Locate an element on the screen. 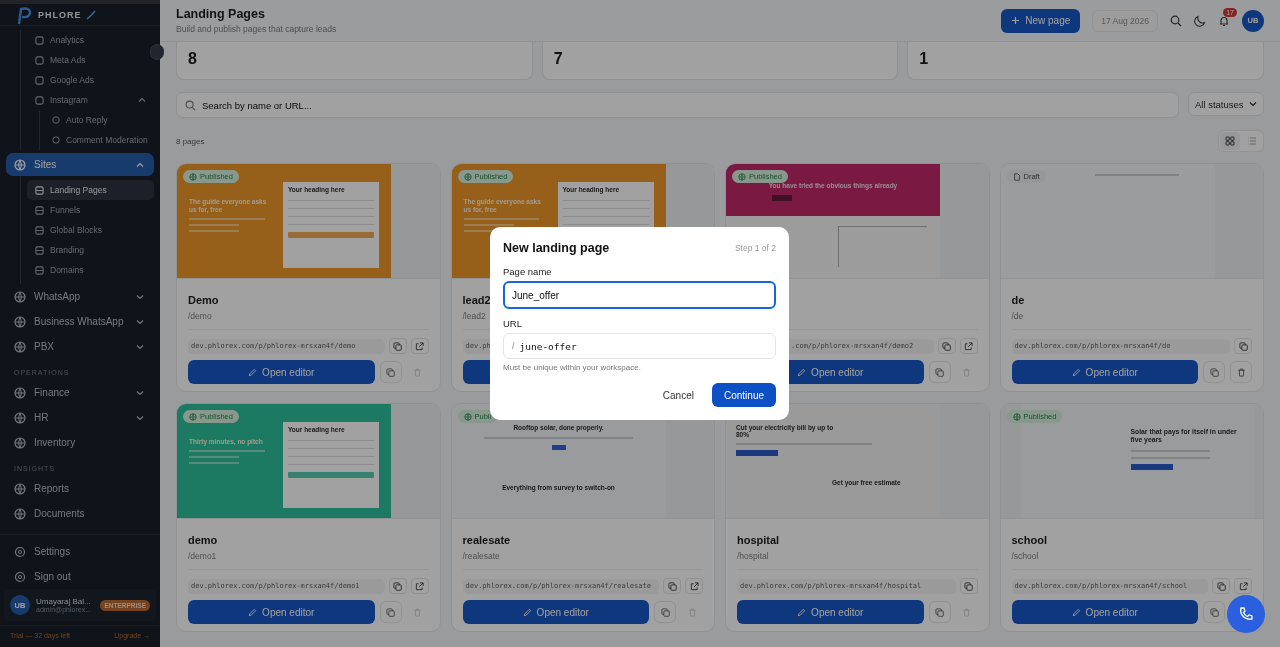  sidebar-subitem: Comment Moderation is located at coordinates (100, 140).